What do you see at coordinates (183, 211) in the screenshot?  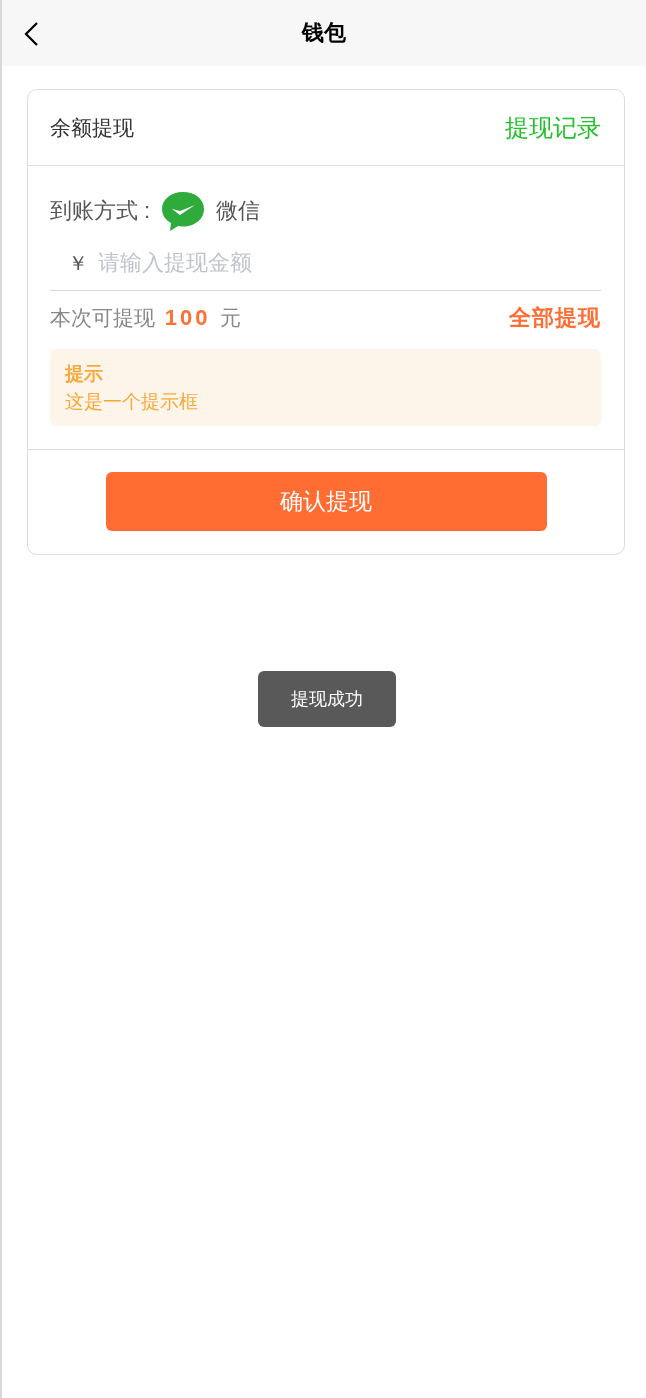 I see `chat-bubble-check-icon` at bounding box center [183, 211].